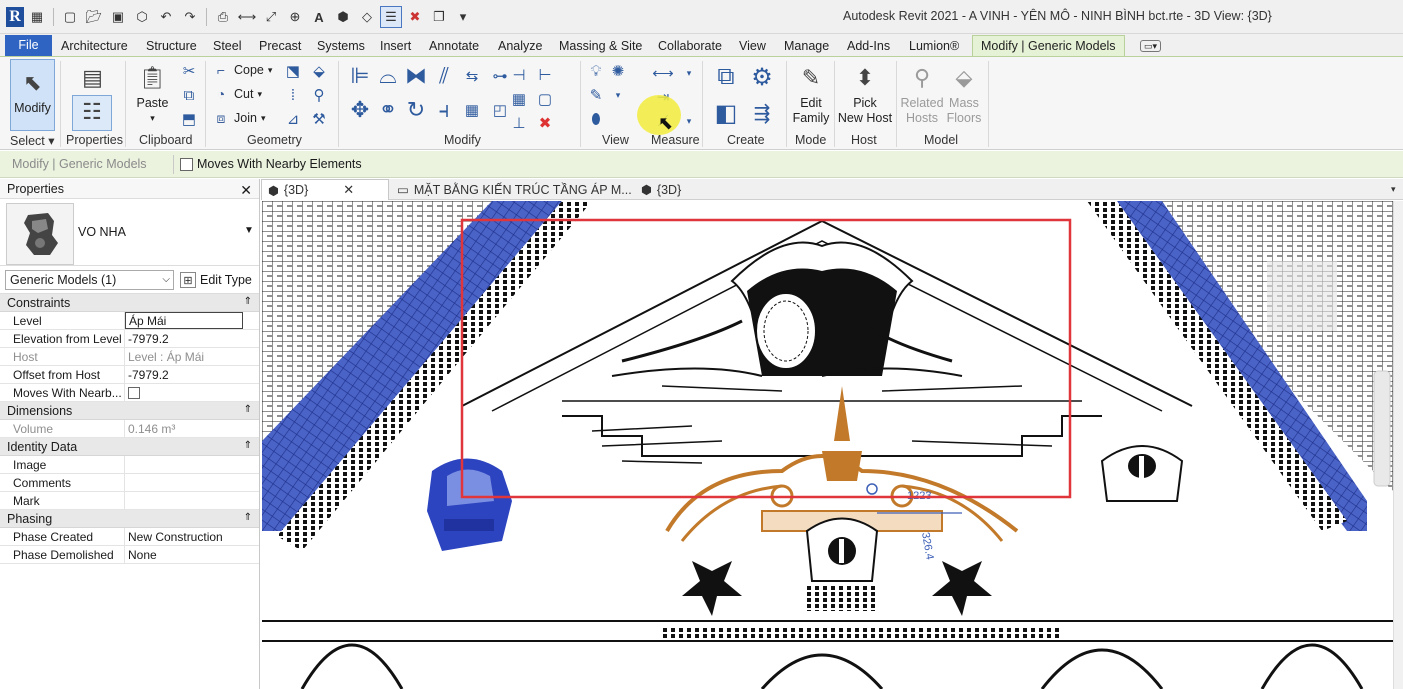 This screenshot has width=1403, height=689. What do you see at coordinates (152, 93) in the screenshot?
I see `paste-button: 📋︎ Paste ▾` at bounding box center [152, 93].